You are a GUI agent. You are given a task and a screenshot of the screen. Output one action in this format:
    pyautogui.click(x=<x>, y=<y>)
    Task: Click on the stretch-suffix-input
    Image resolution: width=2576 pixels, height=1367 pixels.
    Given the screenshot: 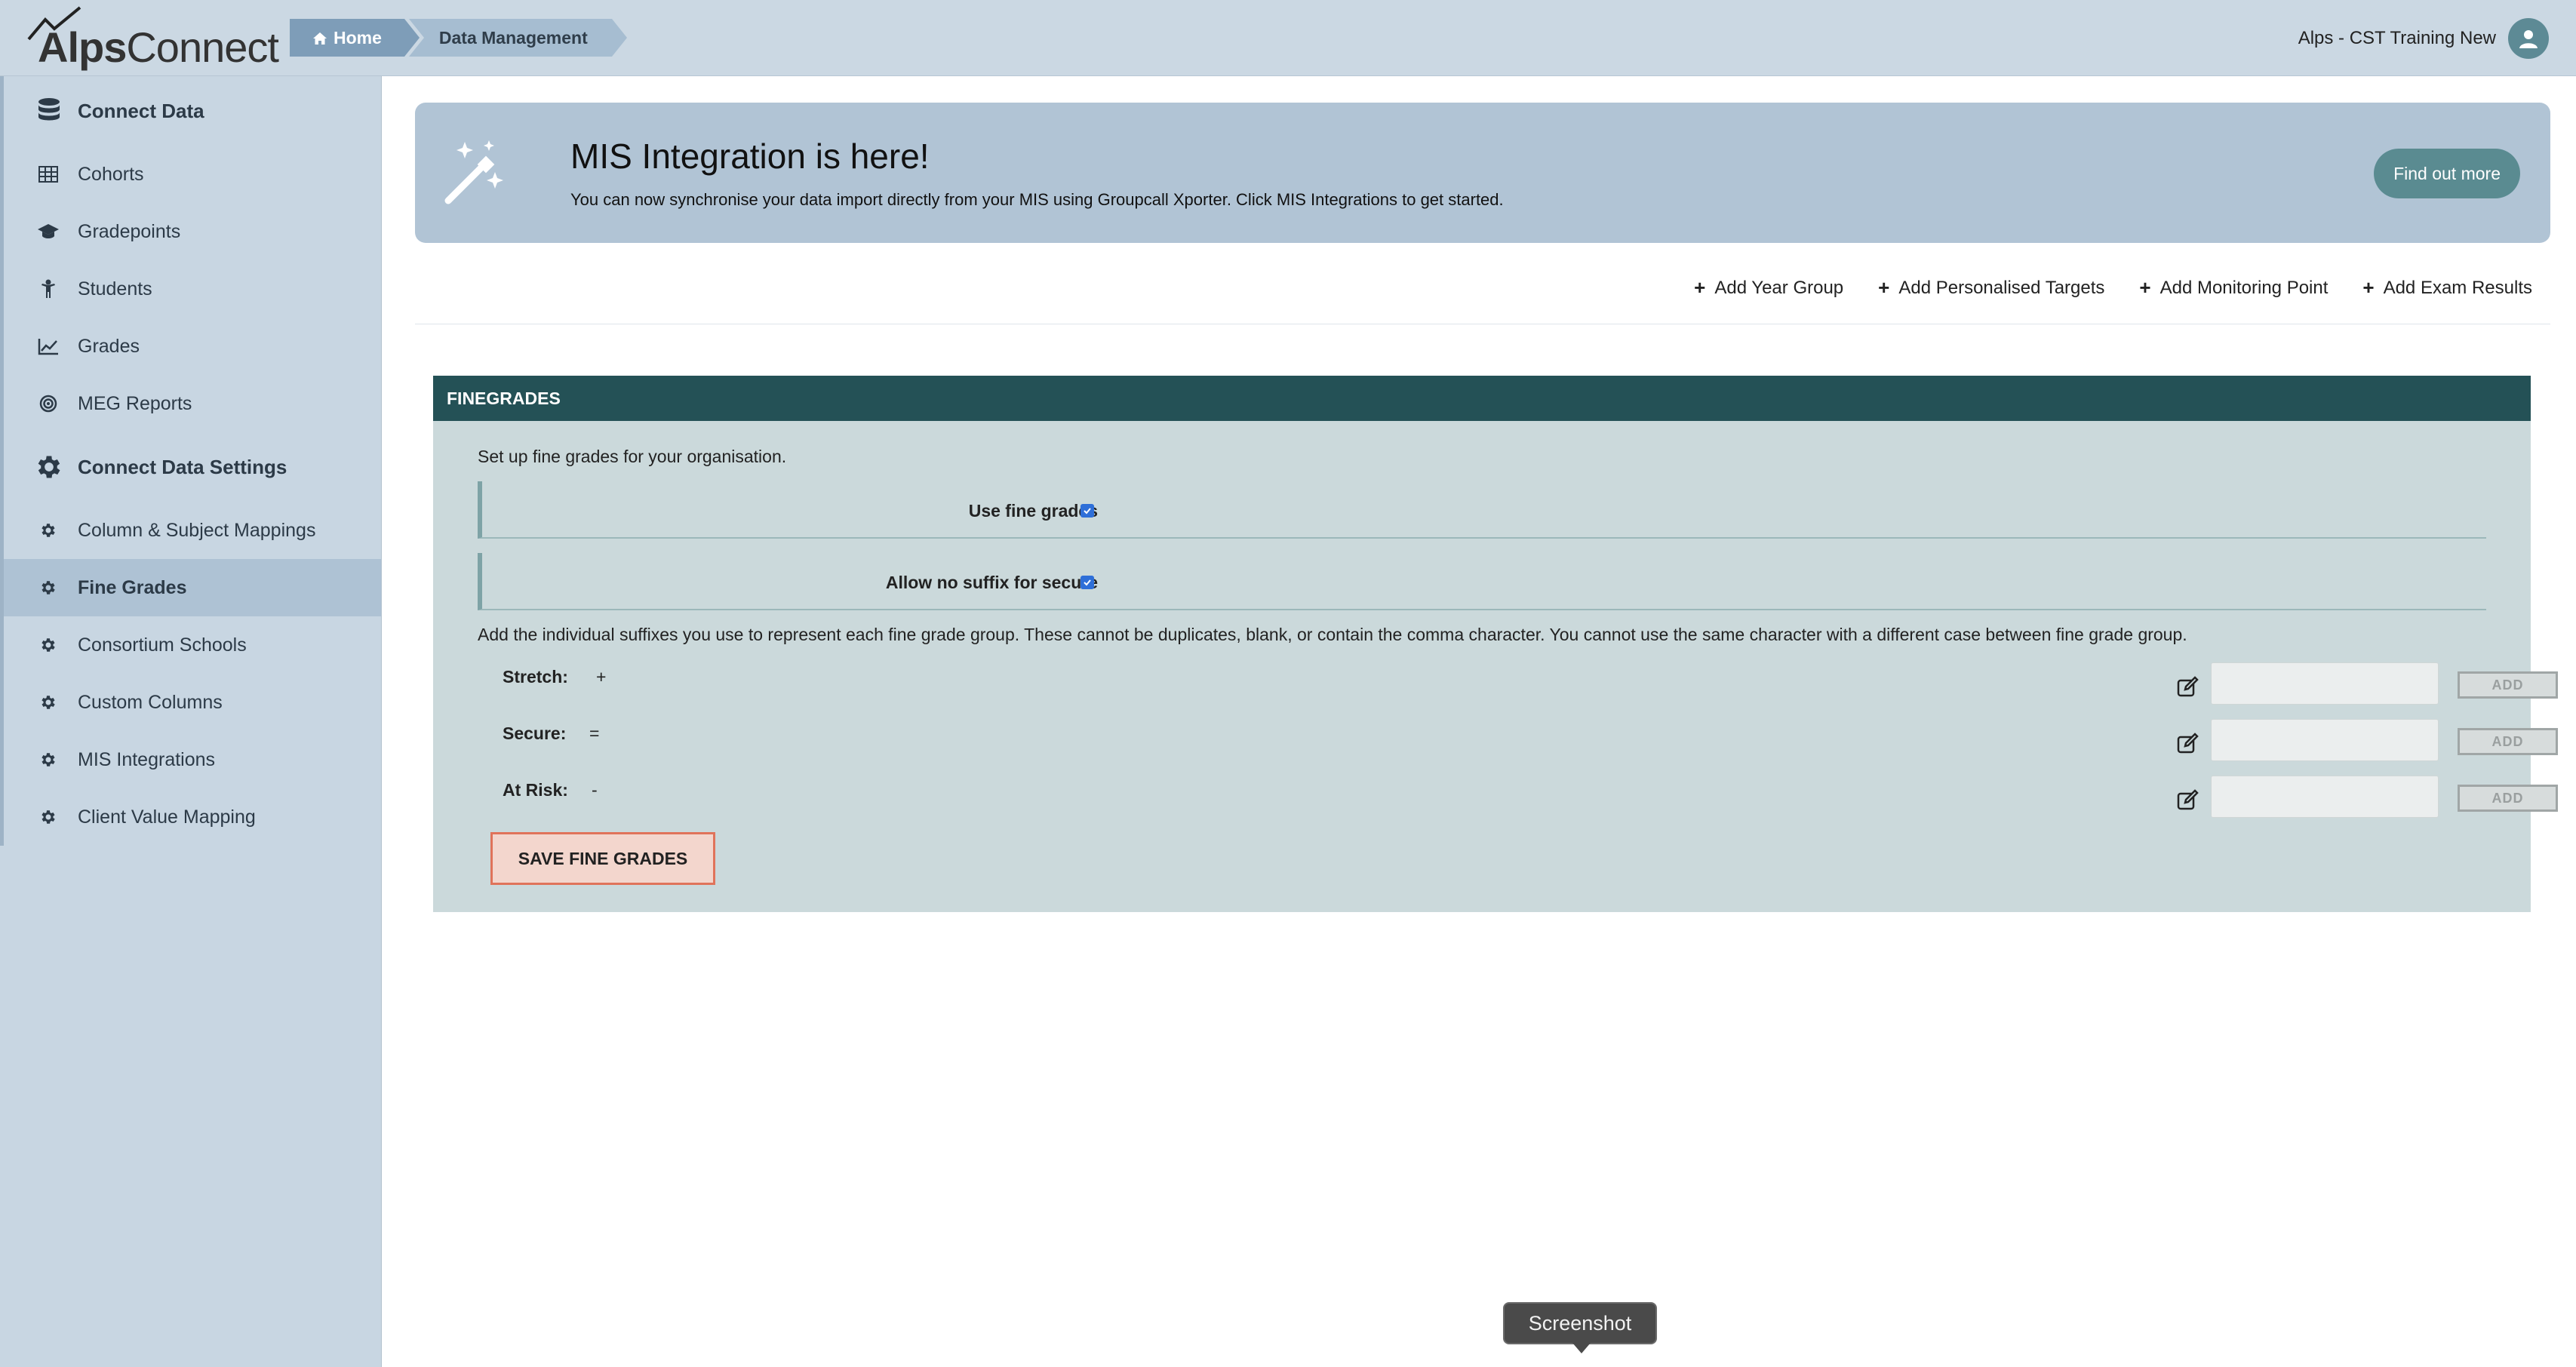 What is the action you would take?
    pyautogui.click(x=2325, y=683)
    